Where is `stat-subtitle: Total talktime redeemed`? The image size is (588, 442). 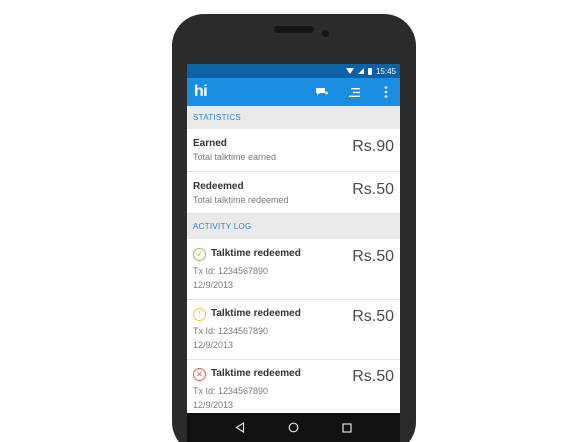 stat-subtitle: Total talktime redeemed is located at coordinates (241, 200).